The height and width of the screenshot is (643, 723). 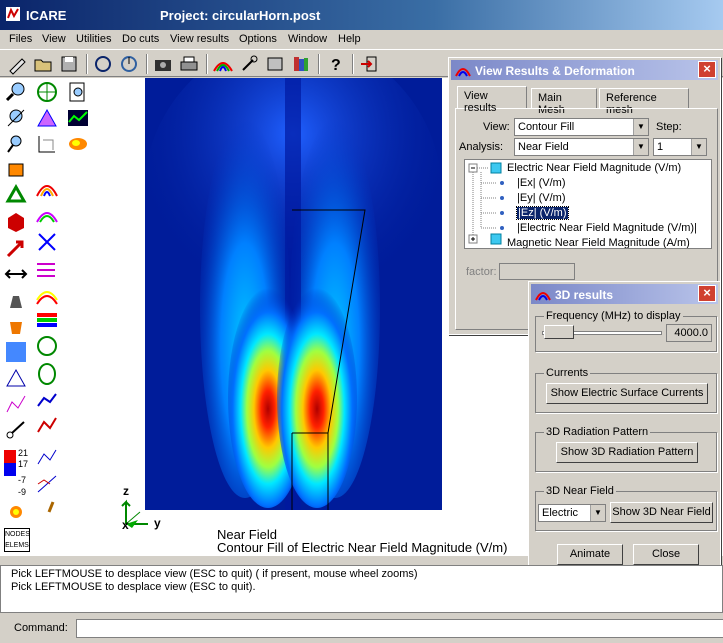 I want to click on tab-view-results: View results, so click(x=492, y=100).